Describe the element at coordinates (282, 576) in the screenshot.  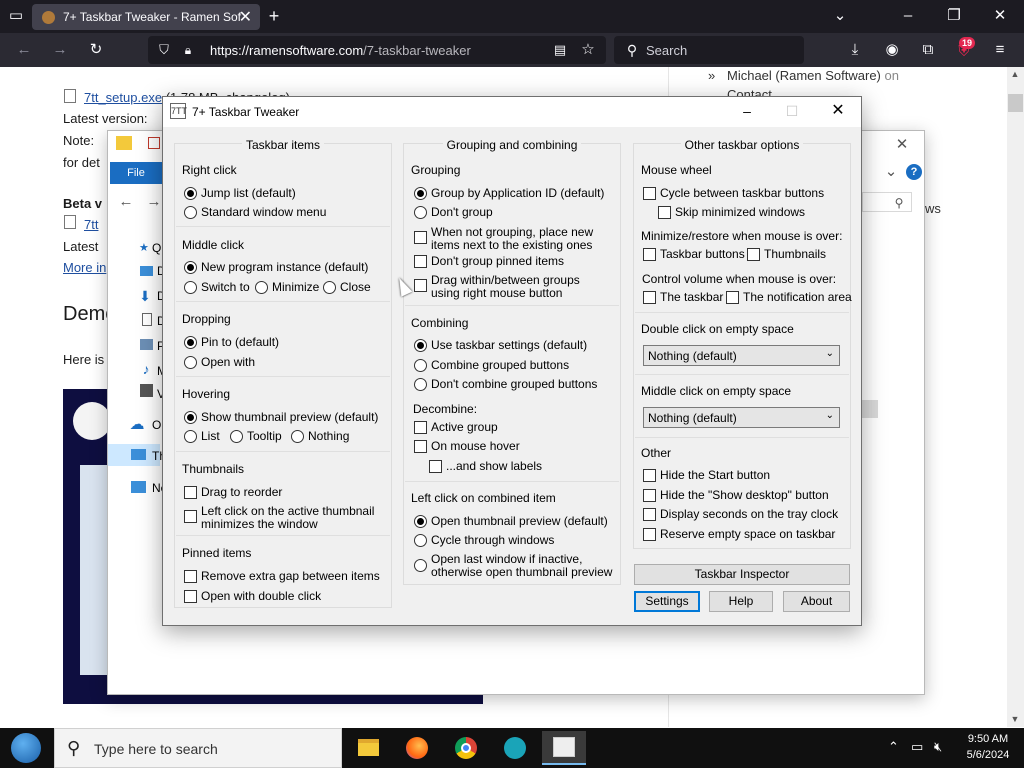
I see `check-remove-gap: Remove extra gap between items` at that location.